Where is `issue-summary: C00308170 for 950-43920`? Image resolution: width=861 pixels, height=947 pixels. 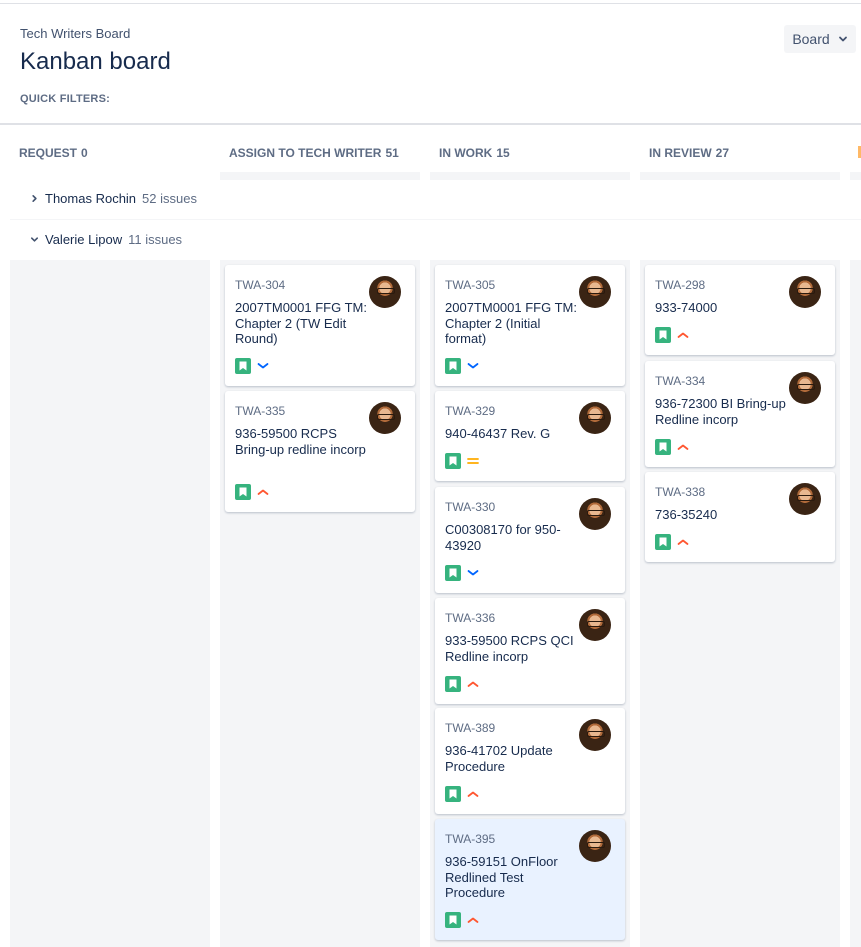 issue-summary: C00308170 for 950-43920 is located at coordinates (503, 537).